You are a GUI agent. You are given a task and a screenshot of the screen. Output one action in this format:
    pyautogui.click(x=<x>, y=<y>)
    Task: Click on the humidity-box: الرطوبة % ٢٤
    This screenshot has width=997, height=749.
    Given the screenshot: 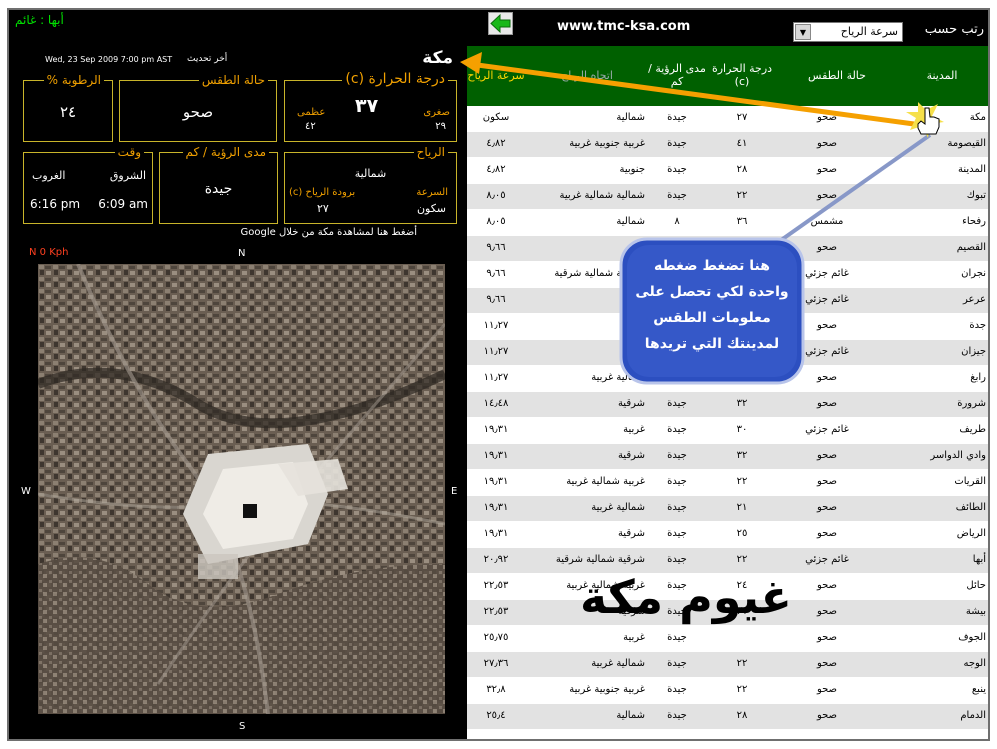 What is the action you would take?
    pyautogui.click(x=68, y=107)
    